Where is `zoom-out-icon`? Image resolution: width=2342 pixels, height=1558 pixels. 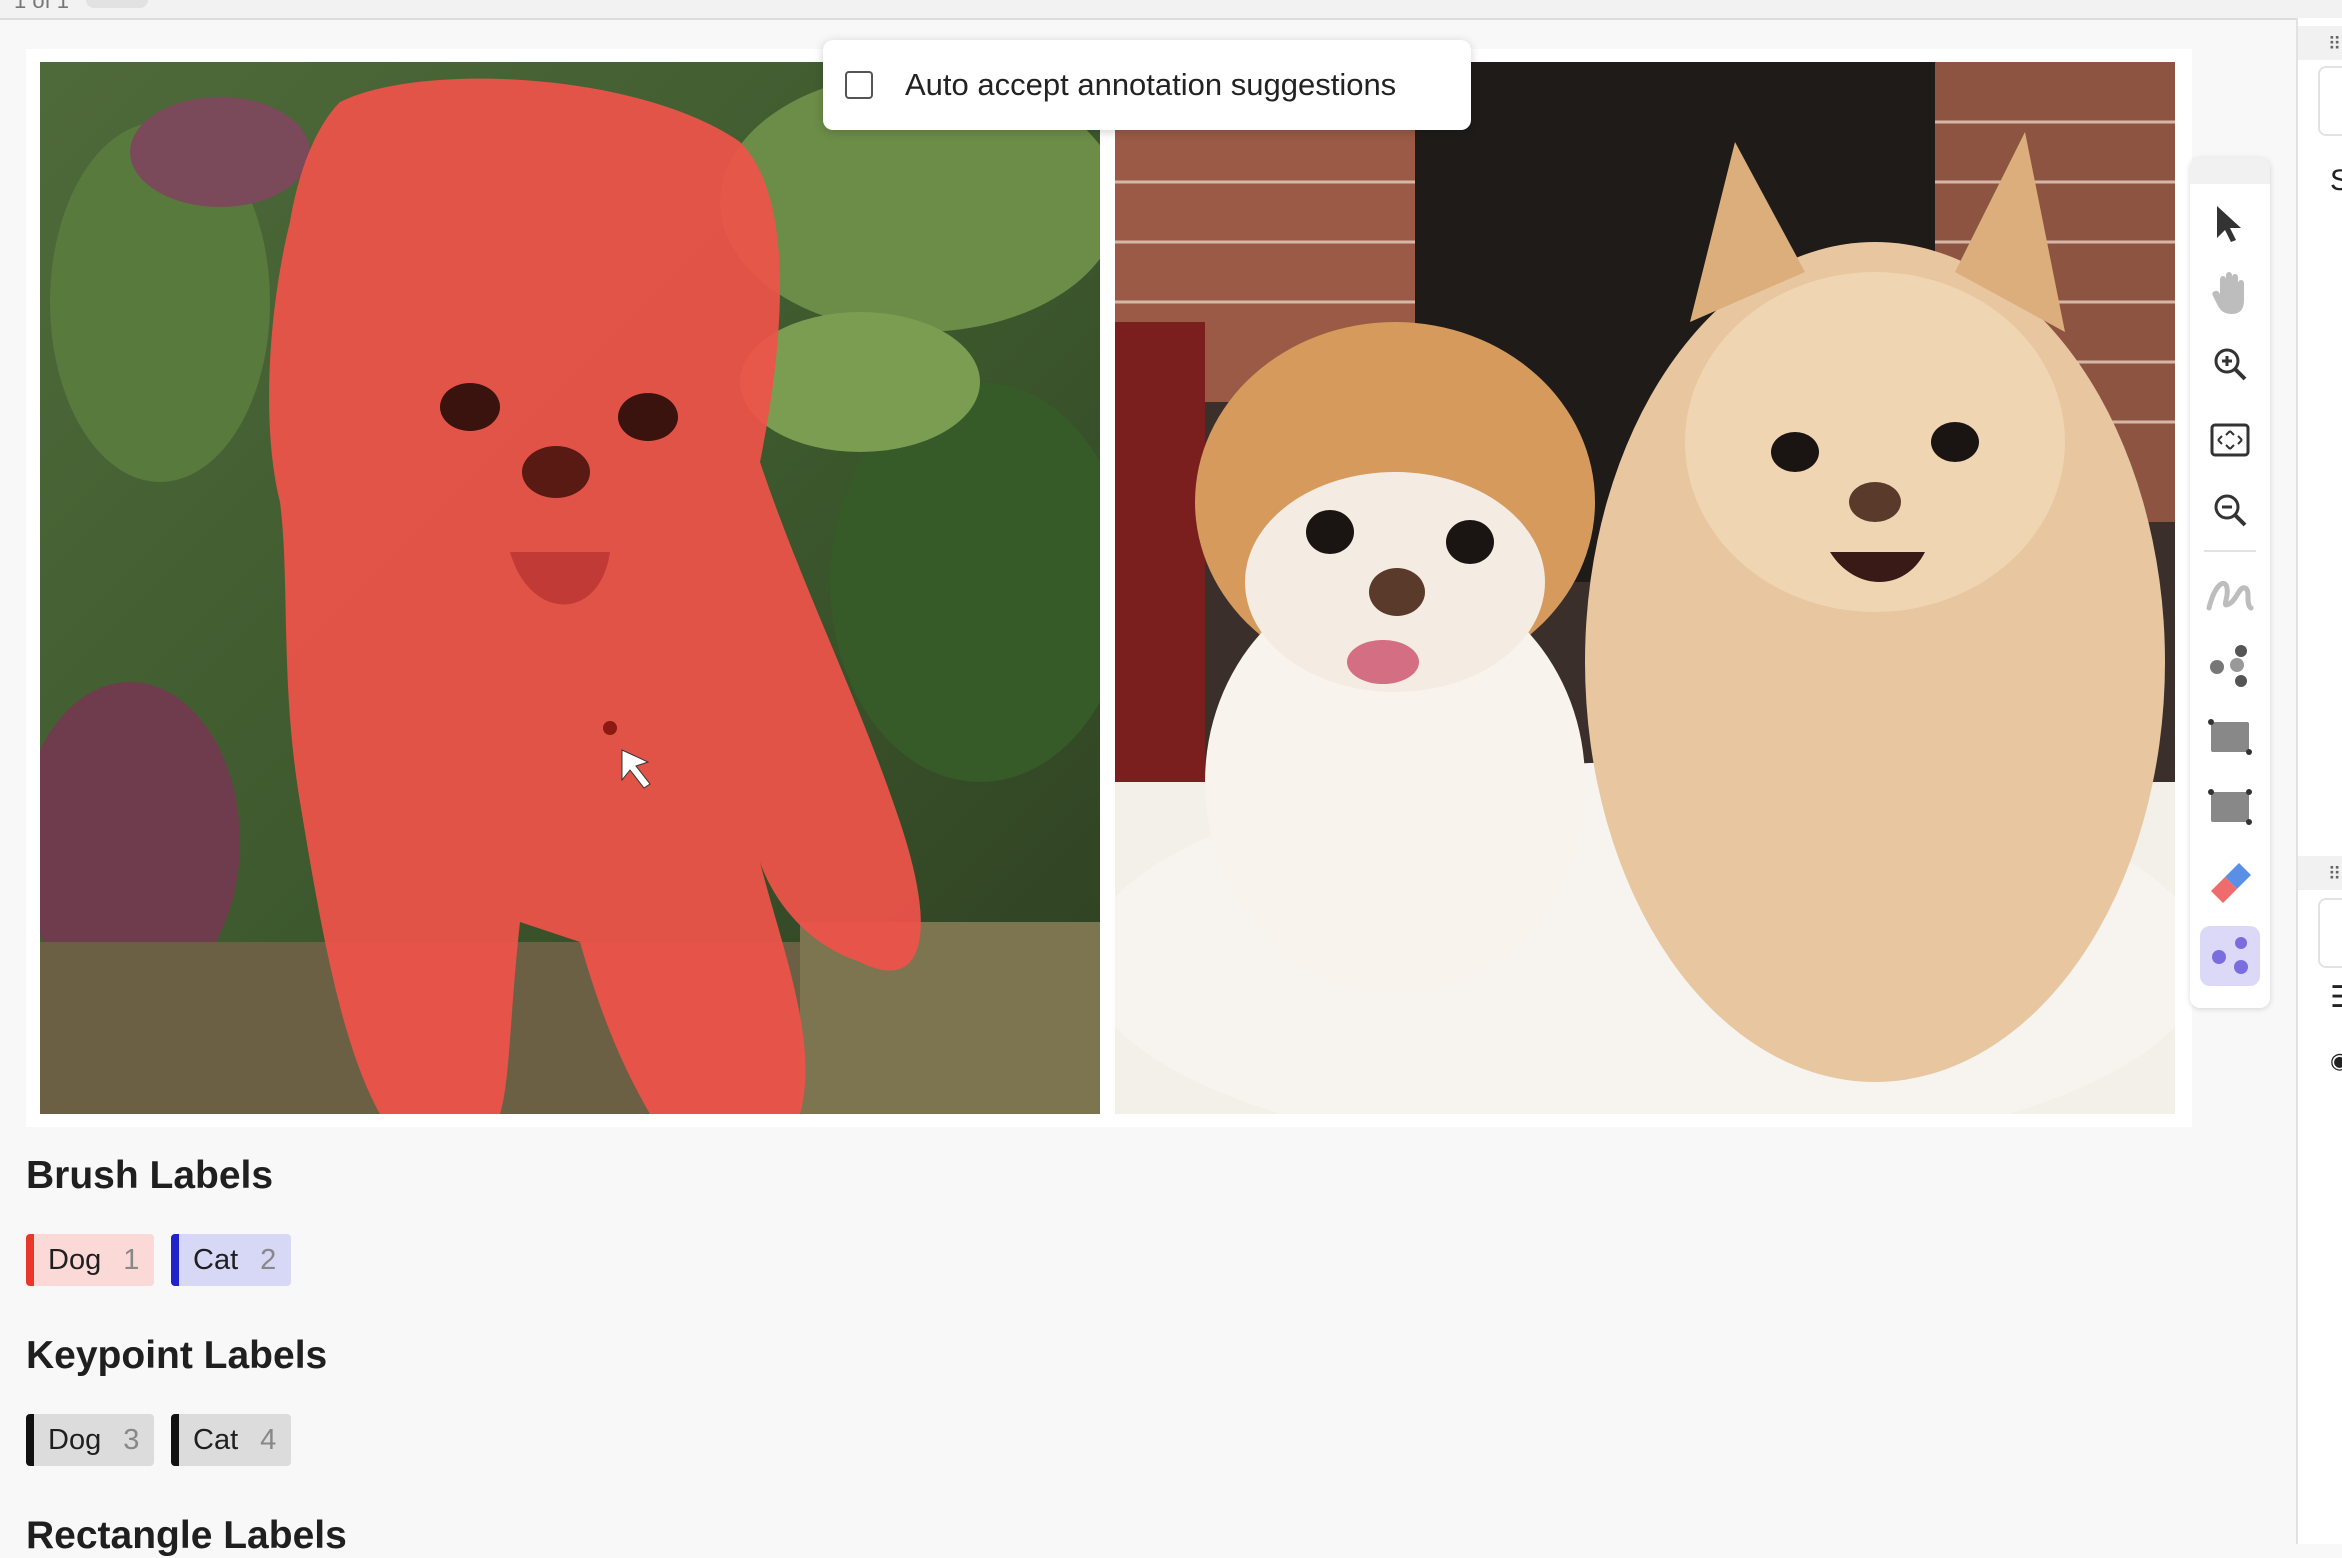
zoom-out-icon is located at coordinates (2230, 510).